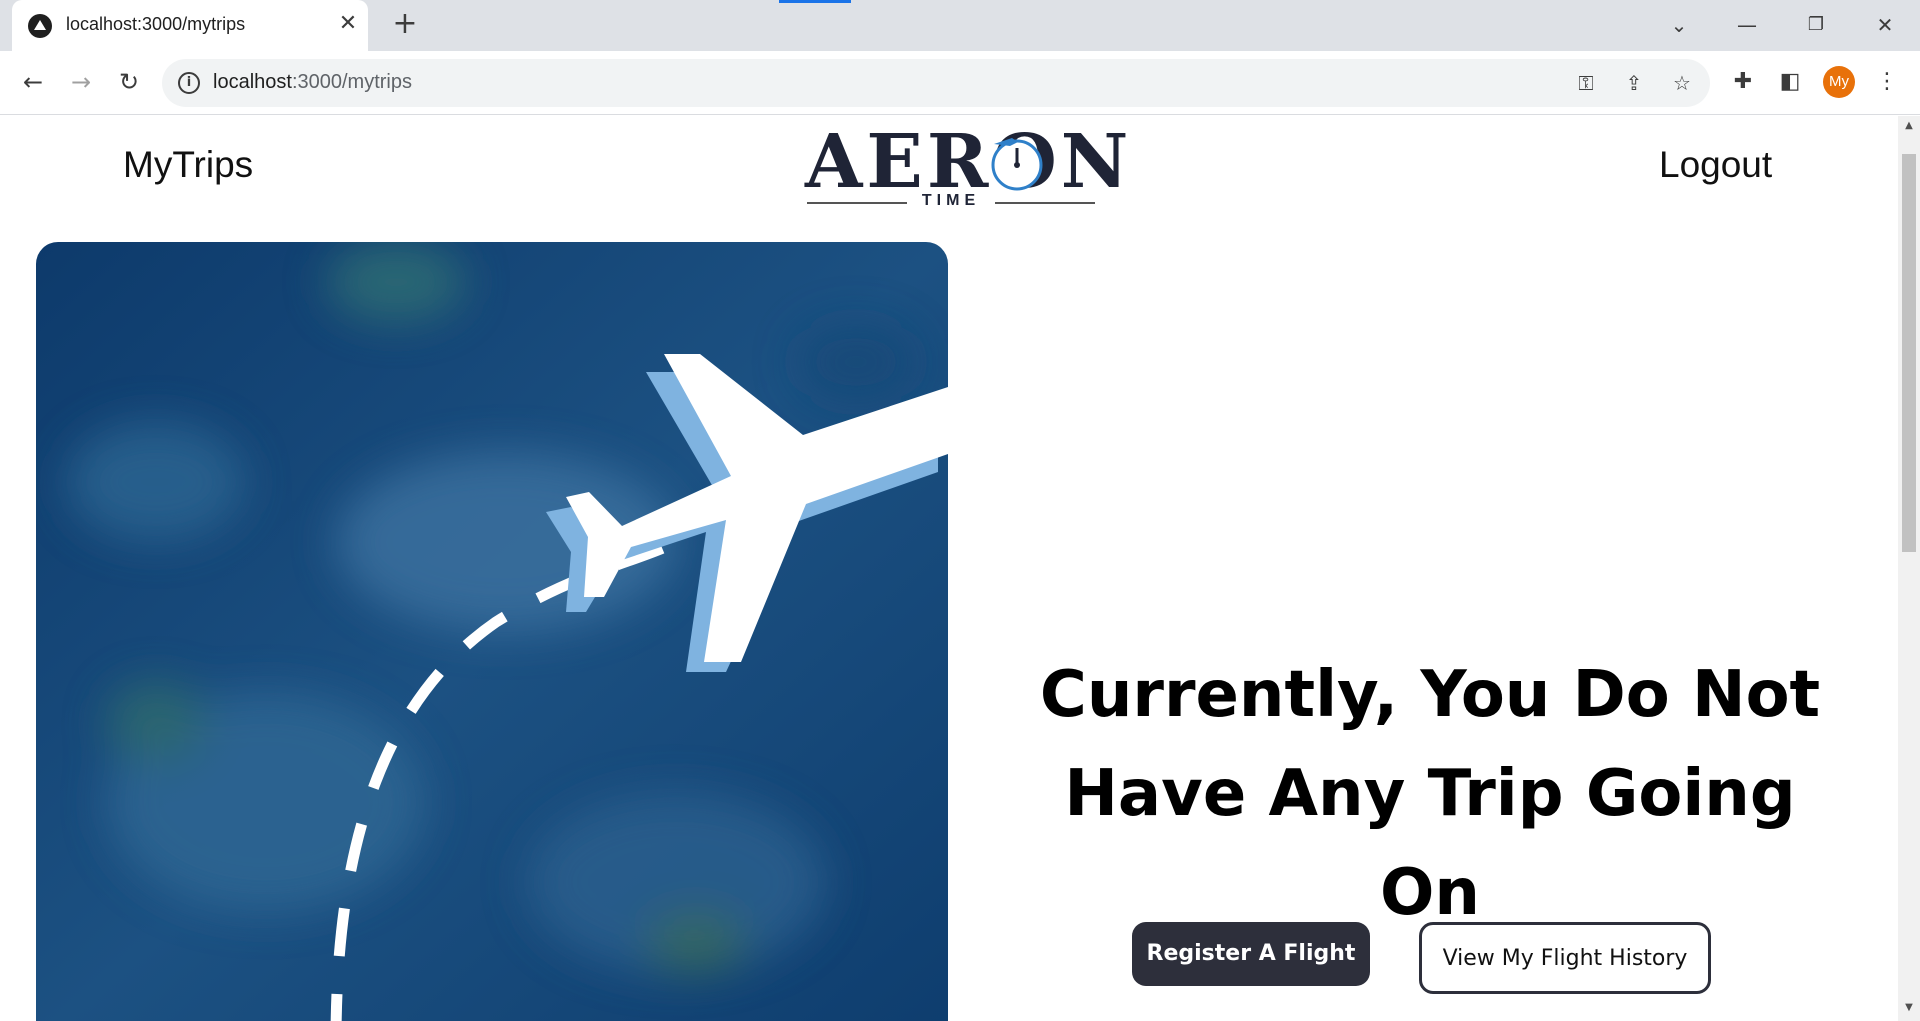 The image size is (1920, 1021). I want to click on profile-avatar: My, so click(1839, 82).